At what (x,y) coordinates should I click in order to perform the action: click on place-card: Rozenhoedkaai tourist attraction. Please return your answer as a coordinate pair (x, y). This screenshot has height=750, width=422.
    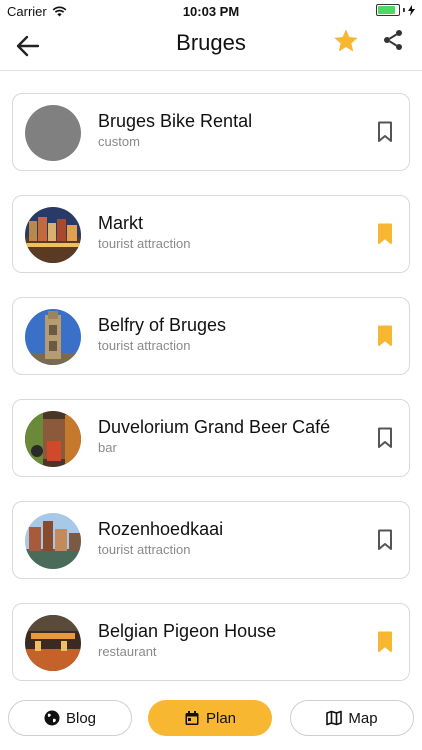
    Looking at the image, I should click on (211, 540).